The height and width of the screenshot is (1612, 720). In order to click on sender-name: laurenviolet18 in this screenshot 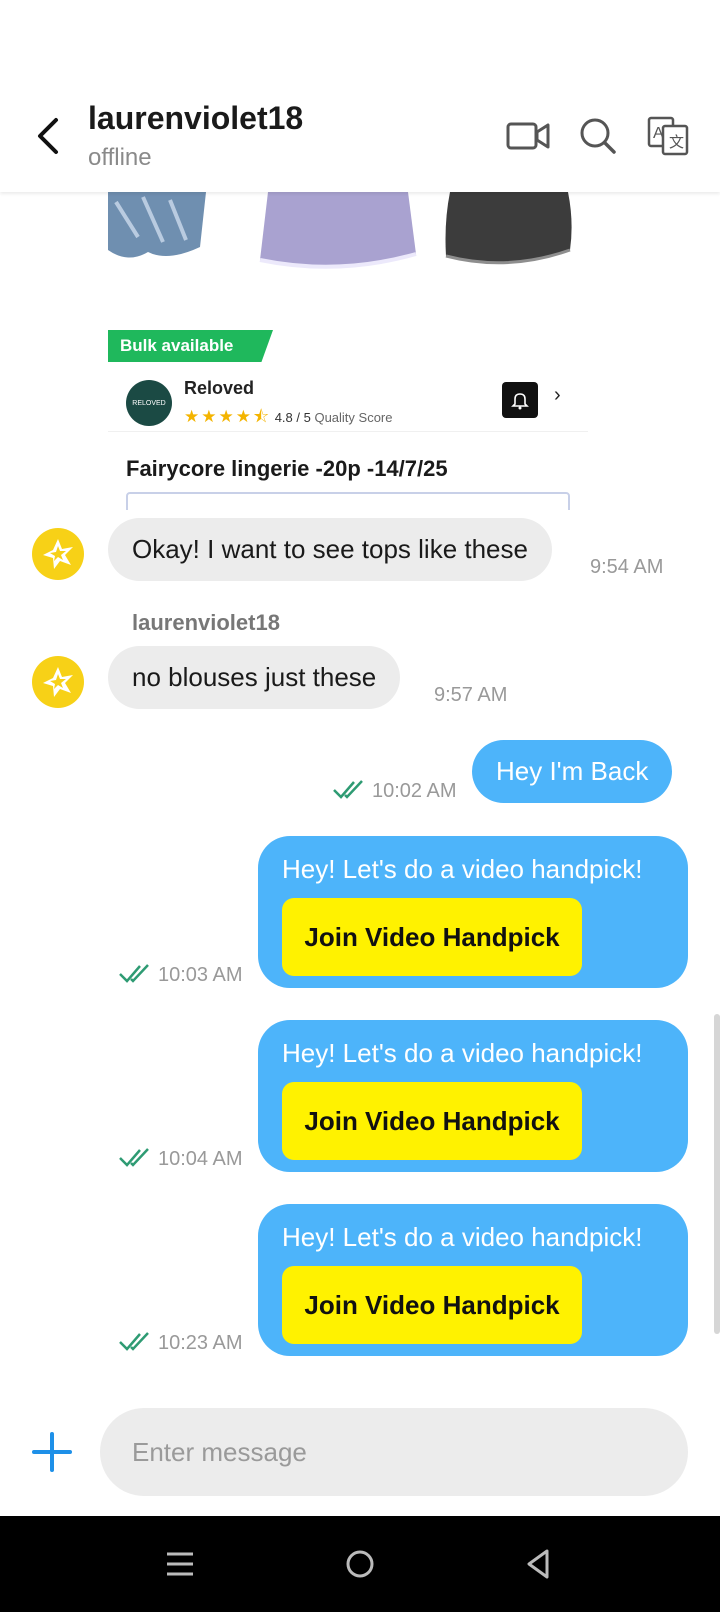, I will do `click(206, 622)`.